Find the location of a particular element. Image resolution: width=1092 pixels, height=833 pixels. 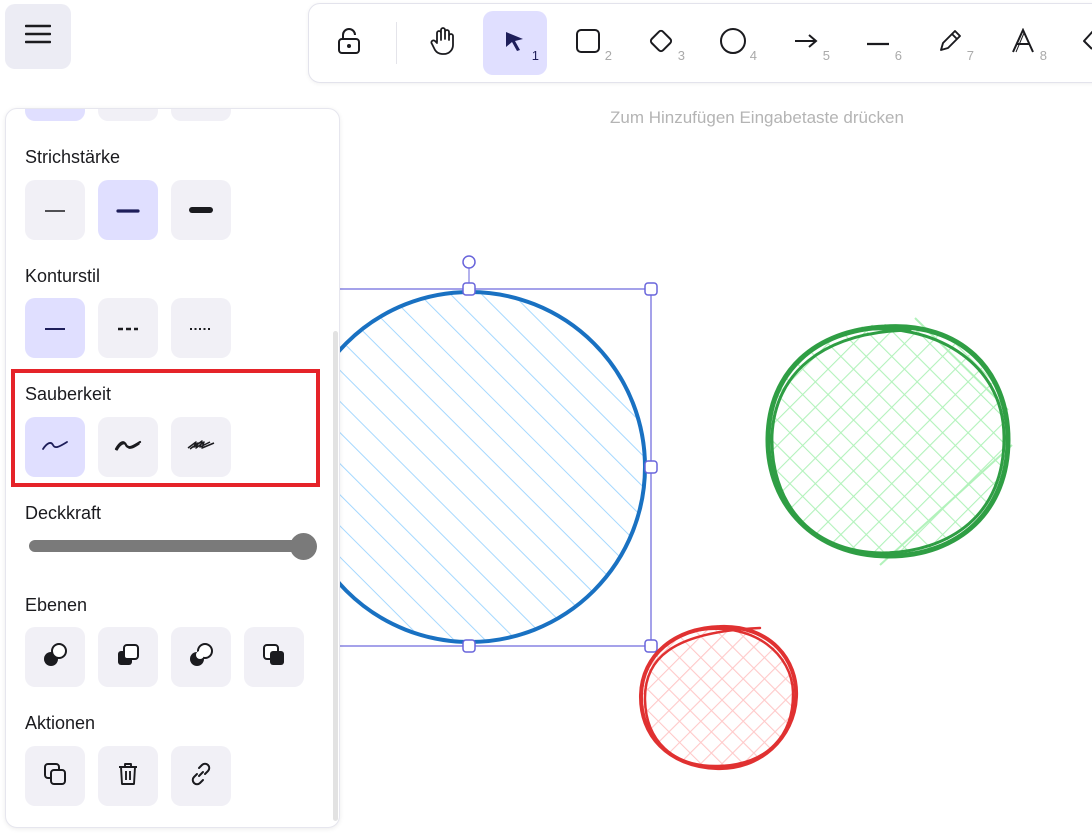

stroke-width-extra-bold-button is located at coordinates (201, 210).